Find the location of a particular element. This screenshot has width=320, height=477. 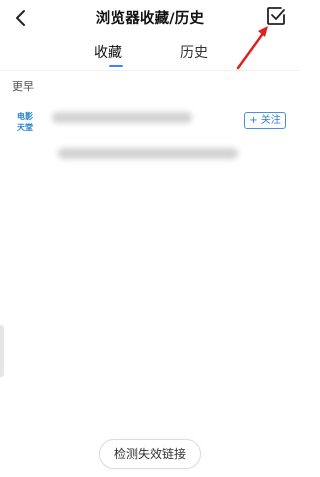

checkbox-edit-icon is located at coordinates (276, 16).